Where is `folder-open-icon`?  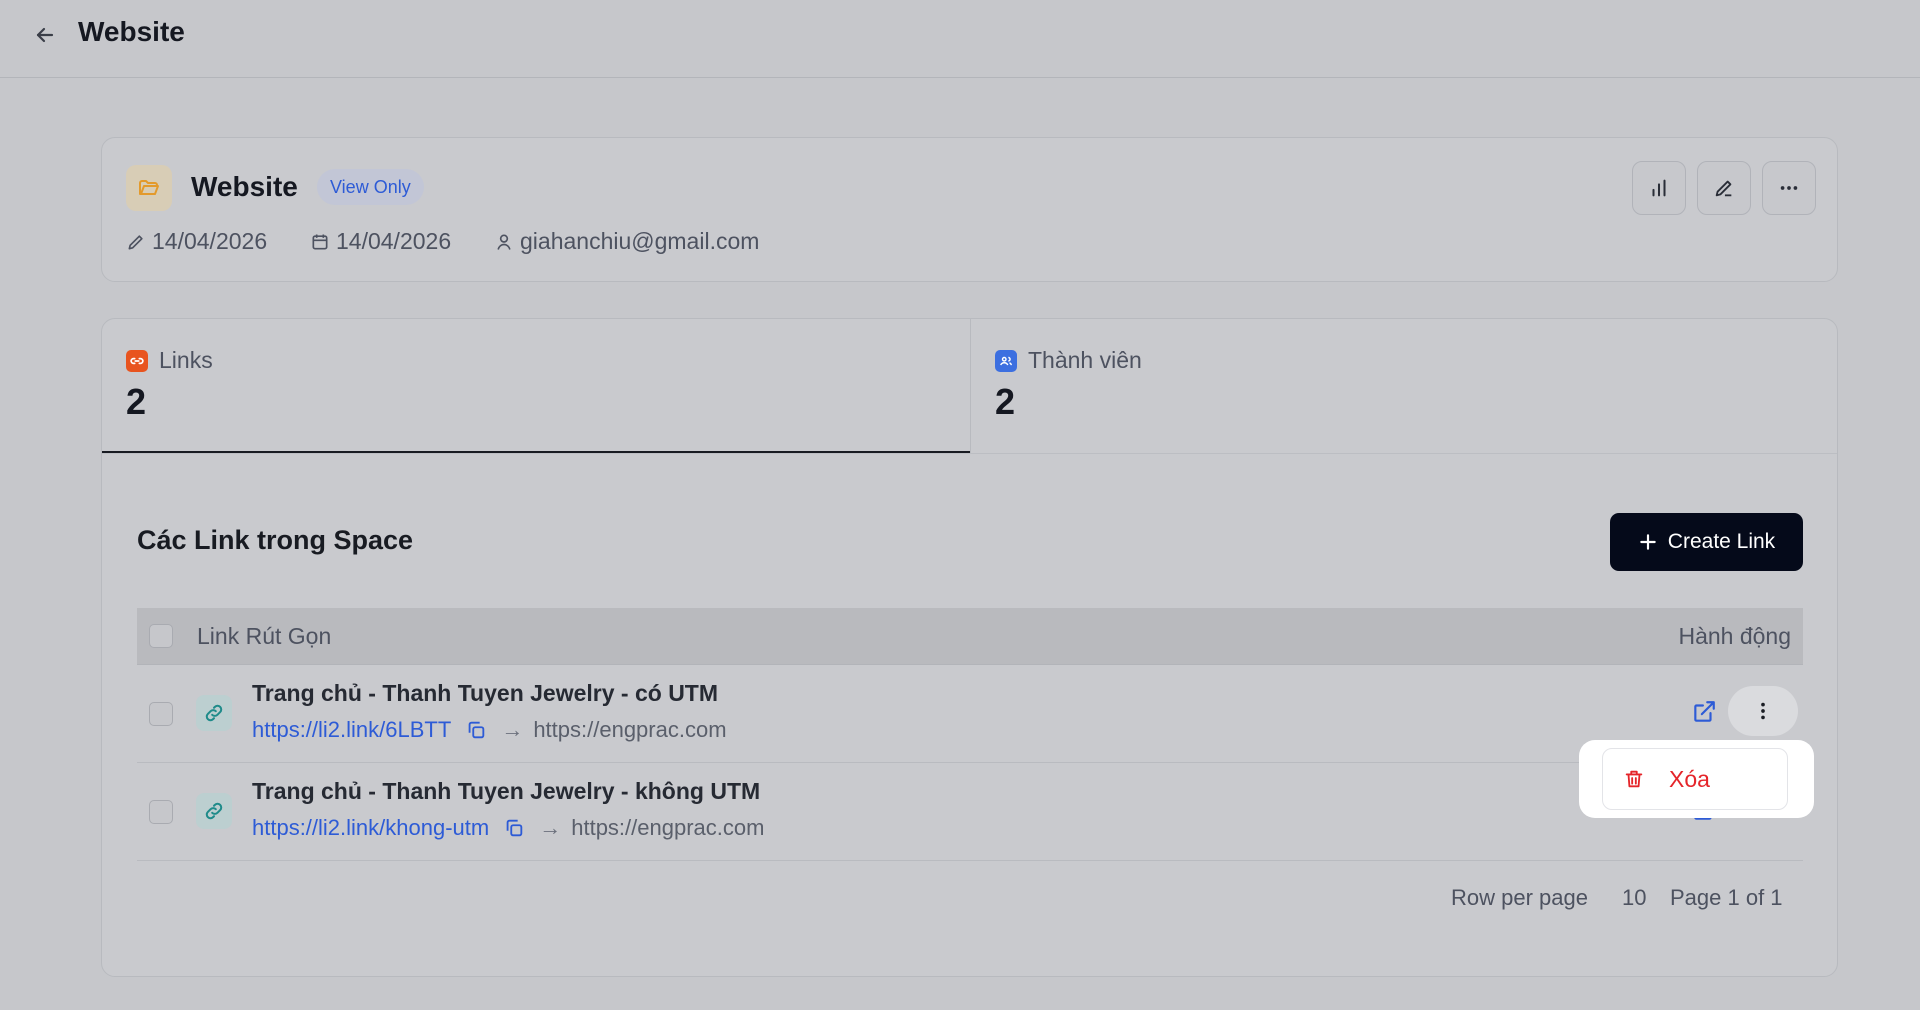
folder-open-icon is located at coordinates (149, 187).